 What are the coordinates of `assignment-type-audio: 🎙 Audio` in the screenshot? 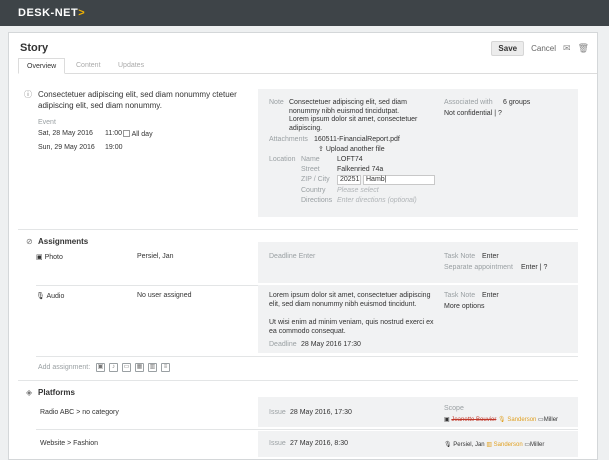 It's located at (50, 296).